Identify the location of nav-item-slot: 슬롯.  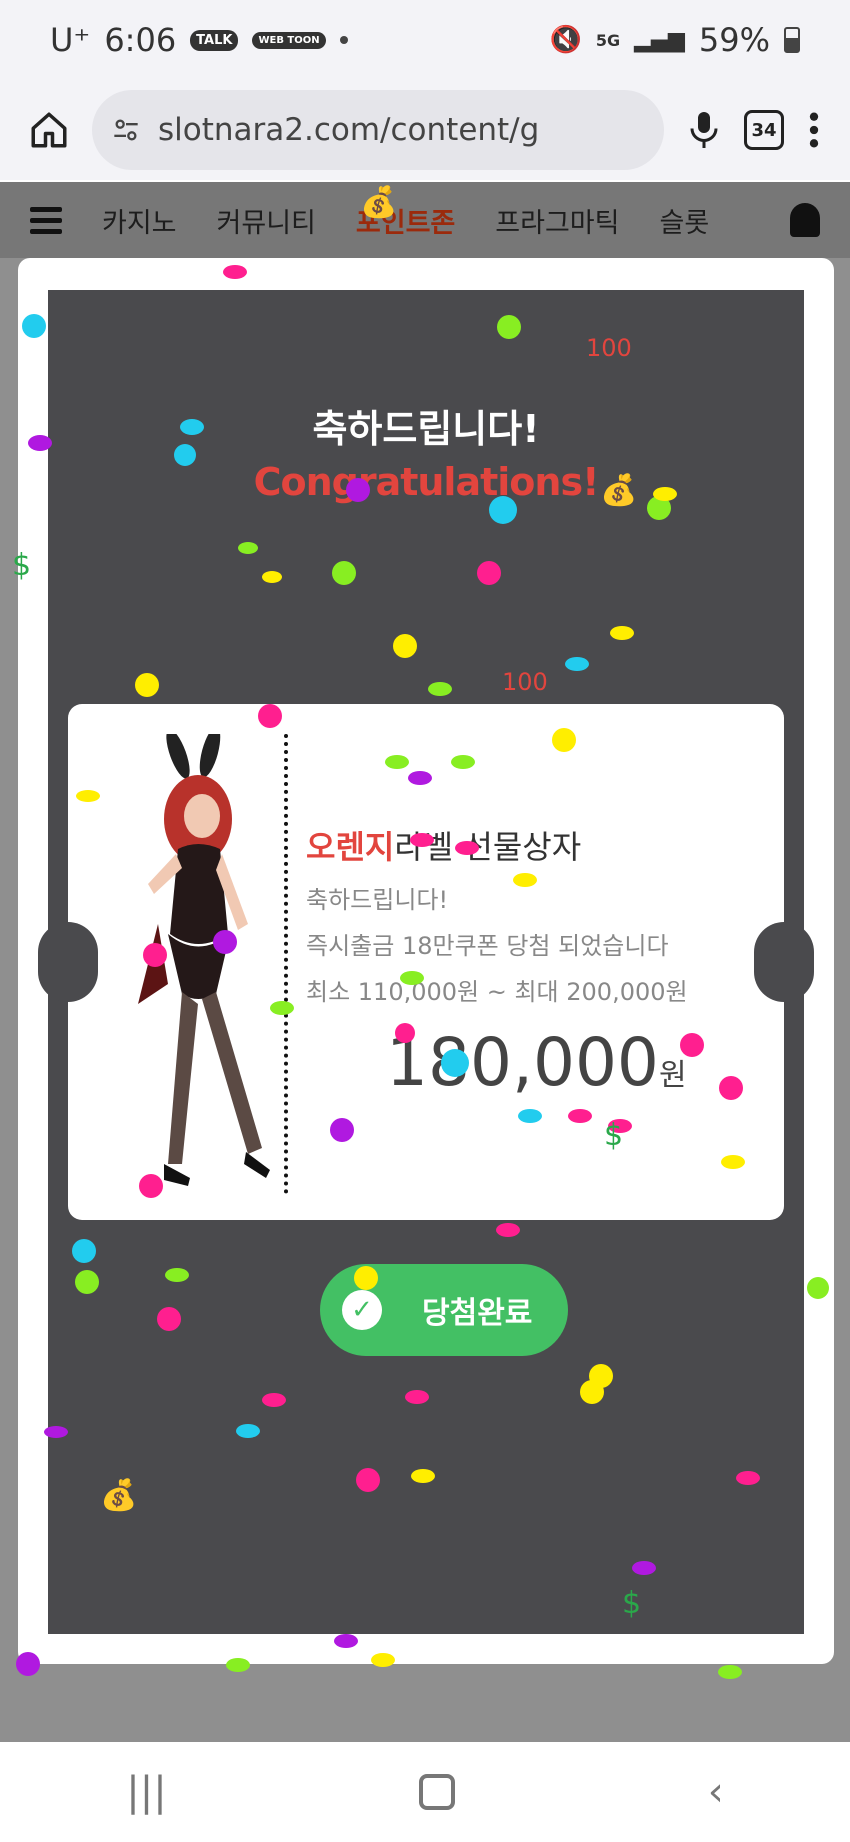
(684, 220).